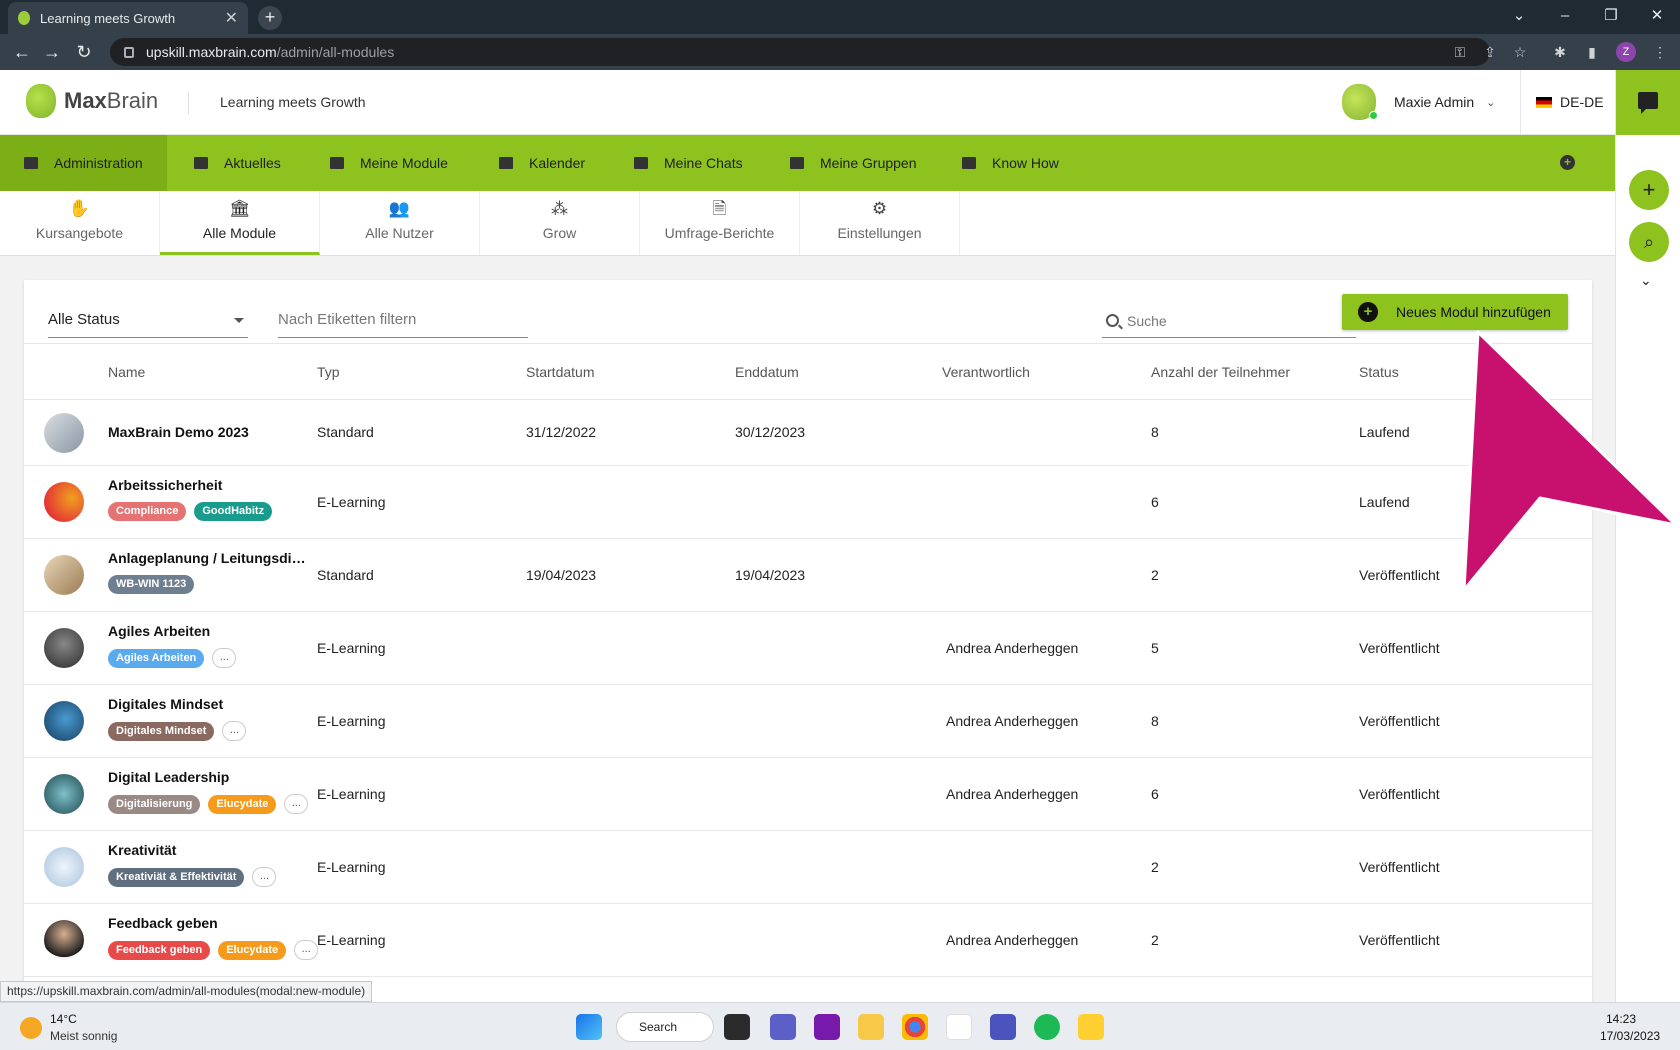  I want to click on chat-panel-button, so click(1648, 102).